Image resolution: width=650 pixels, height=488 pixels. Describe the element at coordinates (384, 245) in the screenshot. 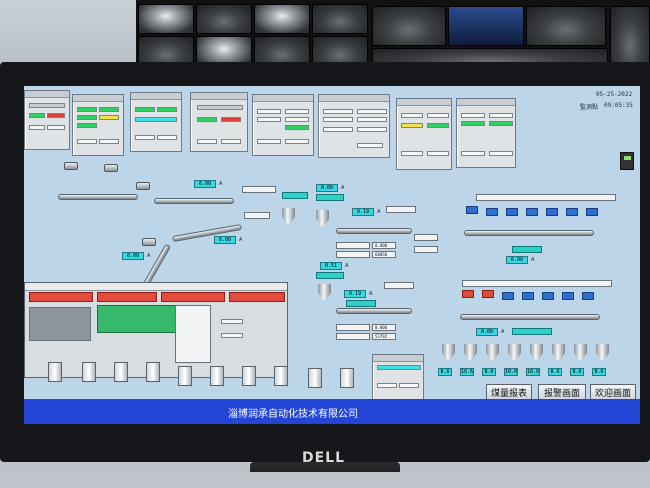

I see `counter-value: 0.000` at that location.